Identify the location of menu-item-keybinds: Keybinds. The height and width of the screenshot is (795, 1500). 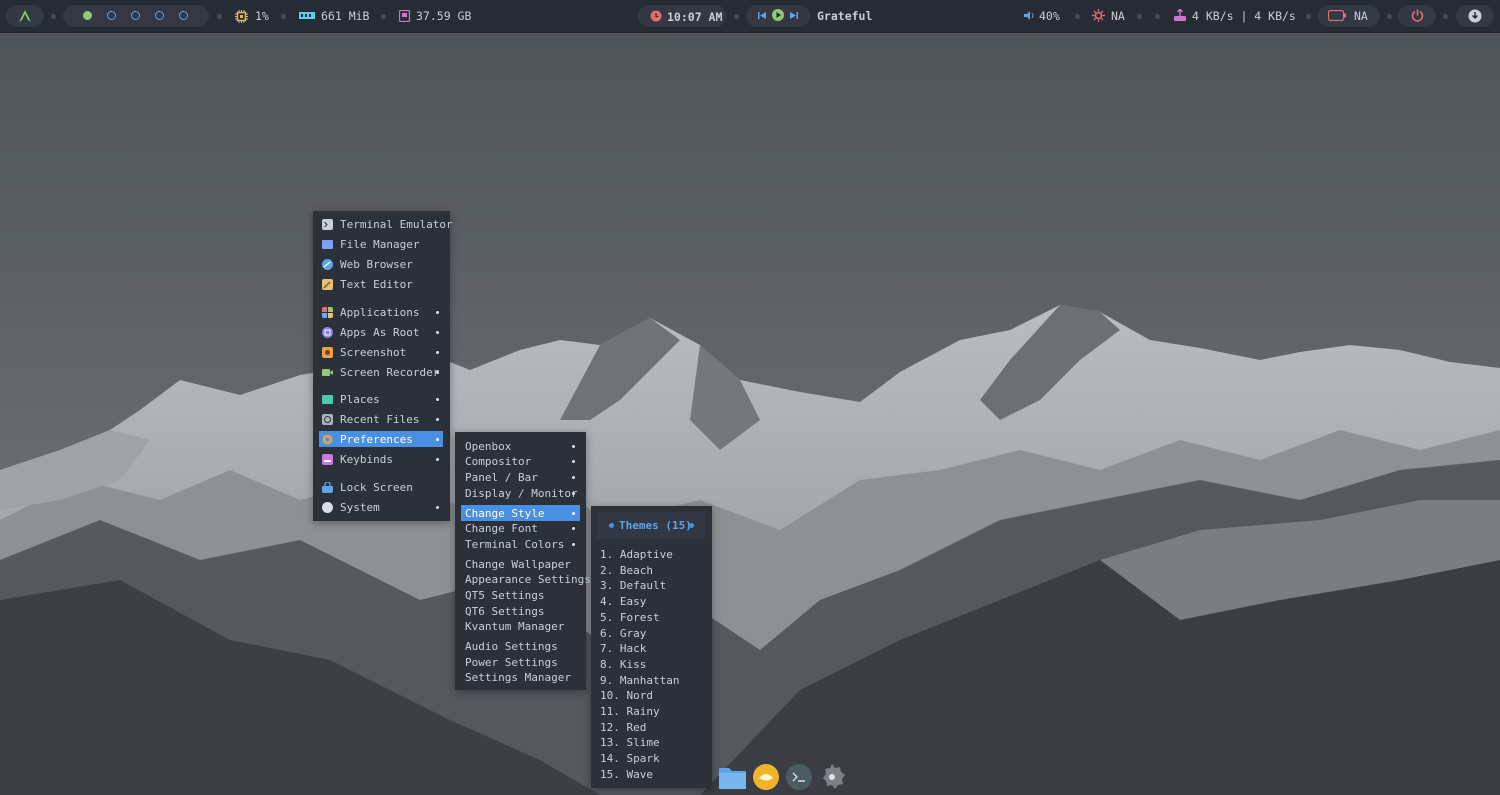
(381, 459).